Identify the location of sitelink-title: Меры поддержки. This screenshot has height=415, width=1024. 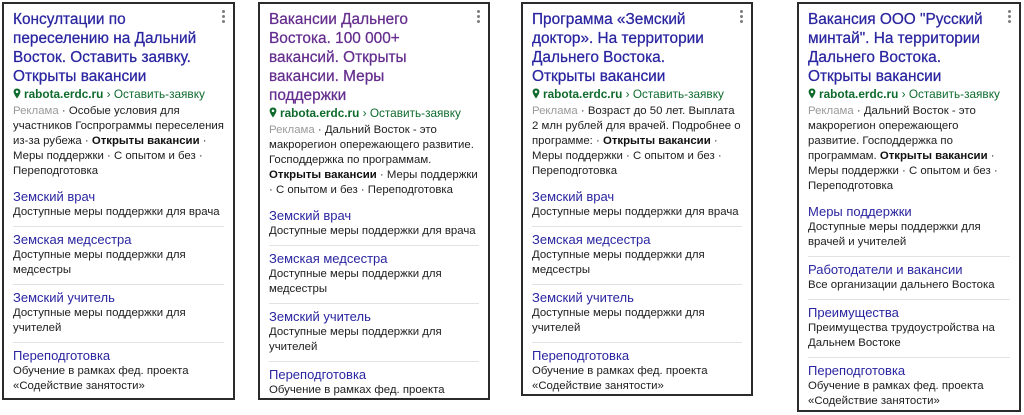
(909, 211).